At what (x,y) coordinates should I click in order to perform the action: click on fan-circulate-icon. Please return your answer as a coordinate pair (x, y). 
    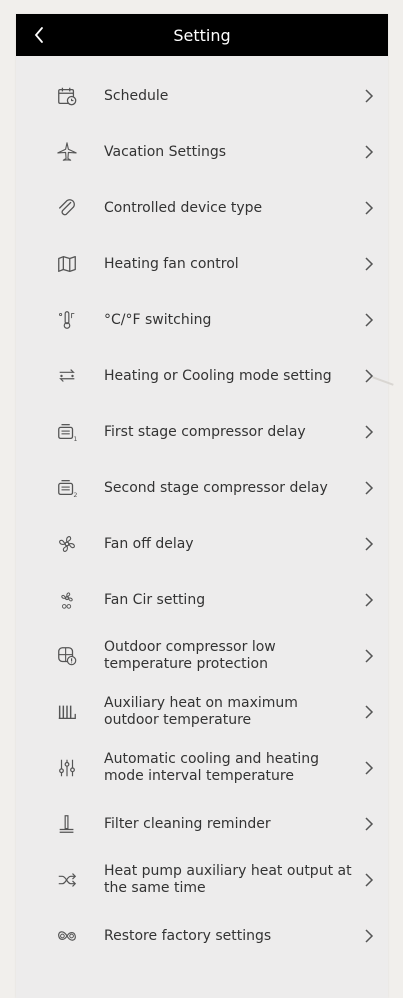
    Looking at the image, I should click on (67, 600).